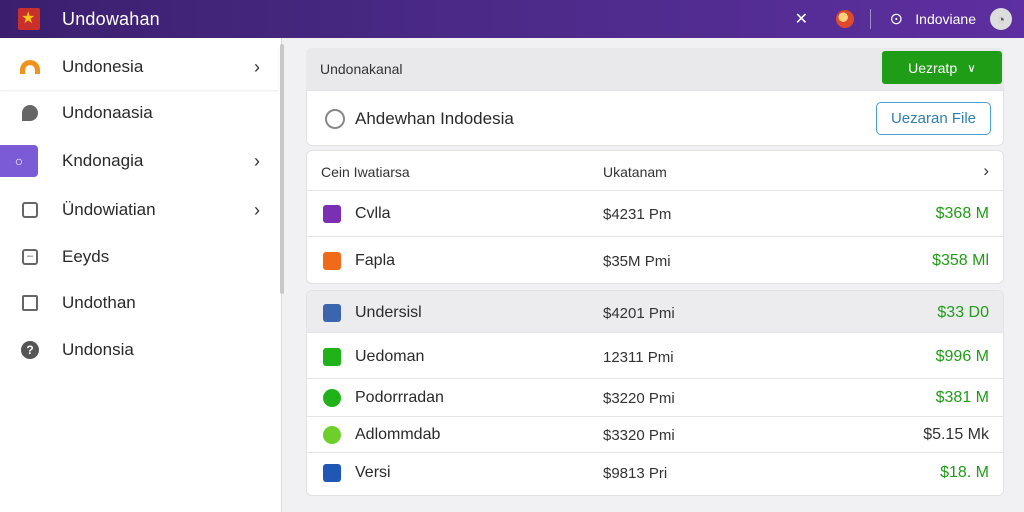 Image resolution: width=1024 pixels, height=512 pixels. Describe the element at coordinates (639, 398) in the screenshot. I see `row-amount: $3220 Pmi` at that location.